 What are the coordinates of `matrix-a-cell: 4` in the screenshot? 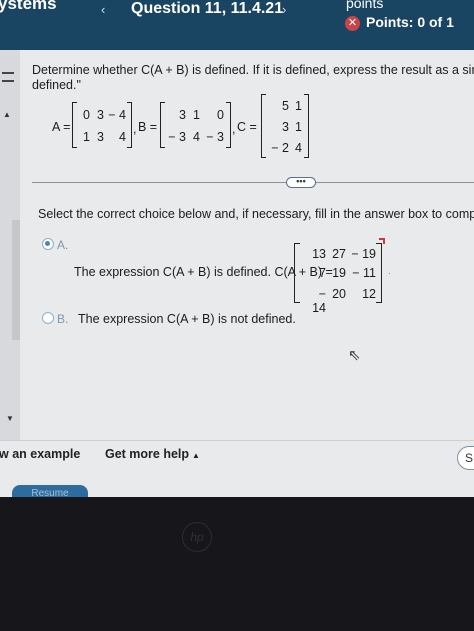 It's located at (122, 137).